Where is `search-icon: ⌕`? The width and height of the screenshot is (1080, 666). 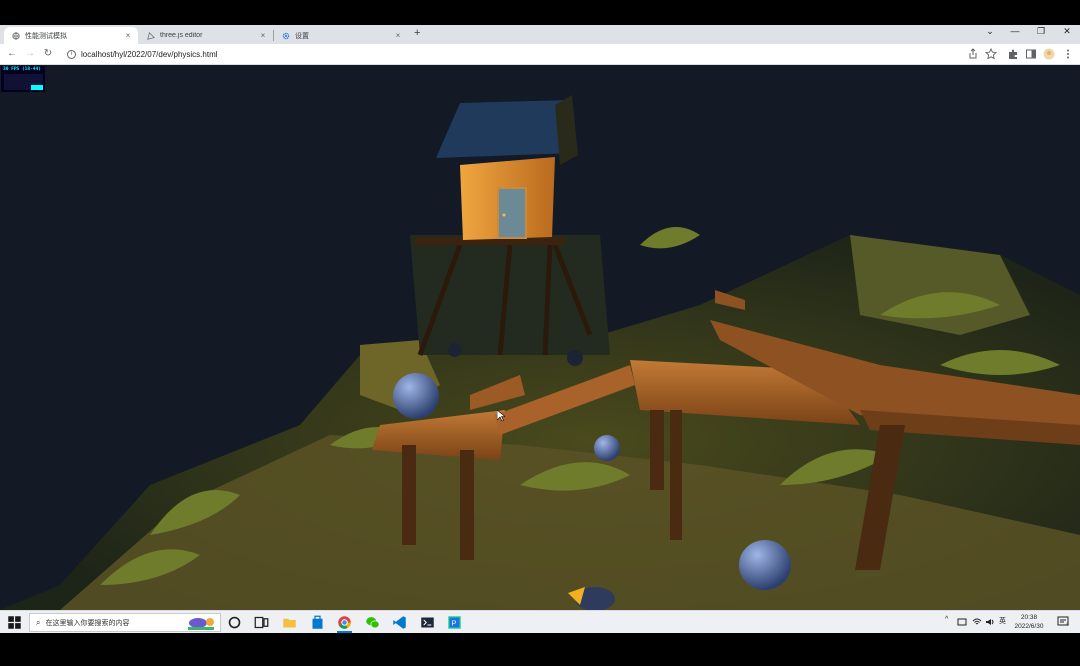
search-icon: ⌕ is located at coordinates (38, 622).